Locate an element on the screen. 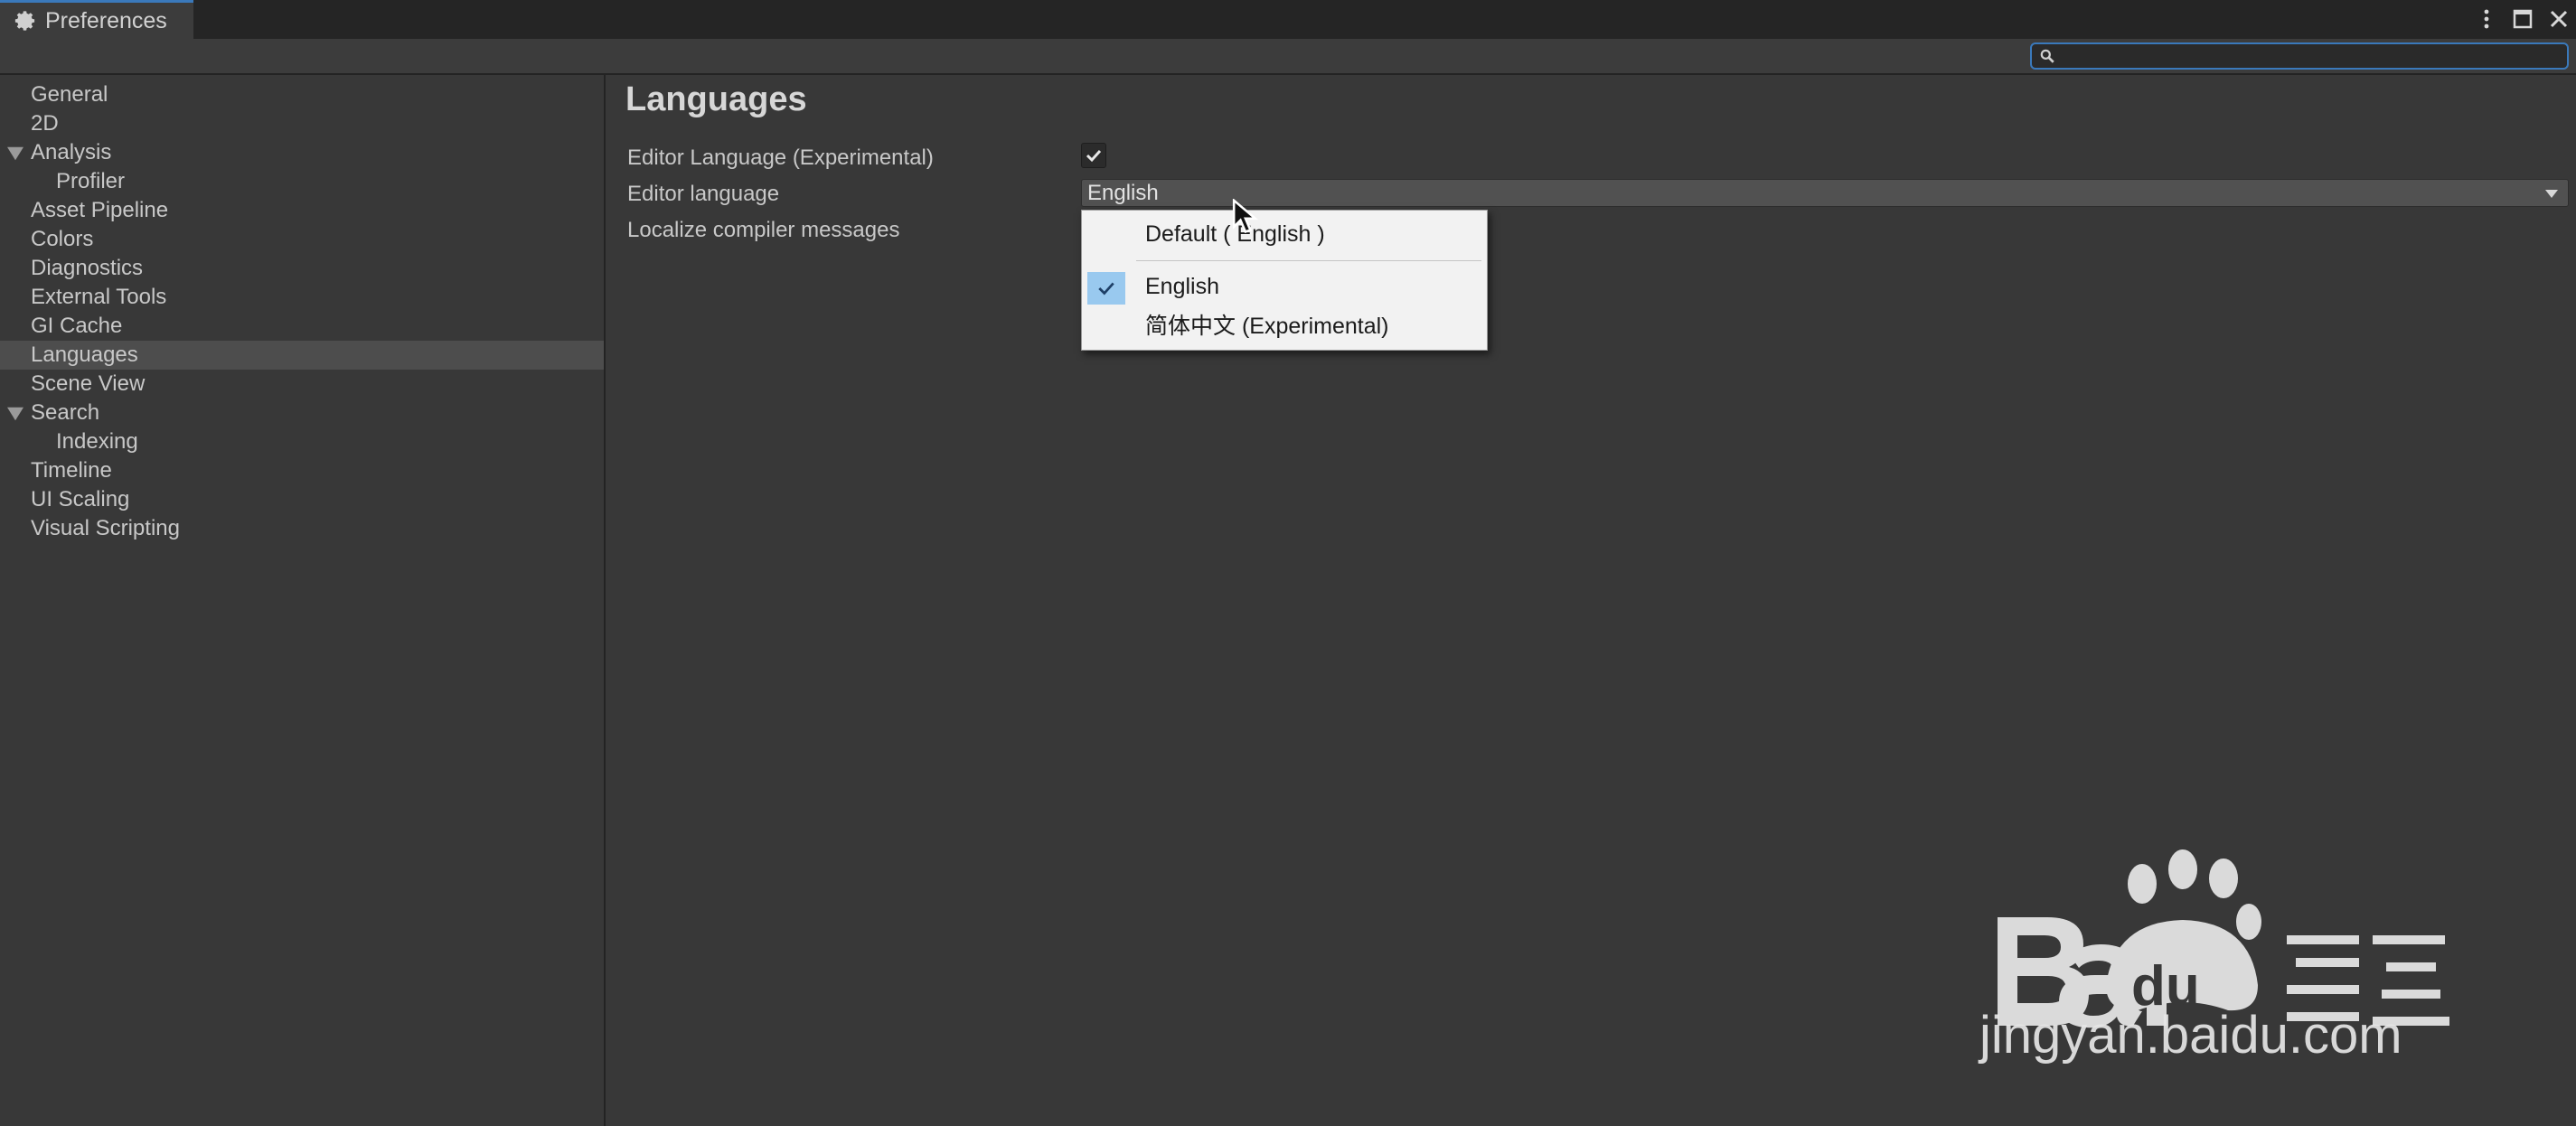 The height and width of the screenshot is (1126, 2576). tab-preferences: Preferences is located at coordinates (96, 19).